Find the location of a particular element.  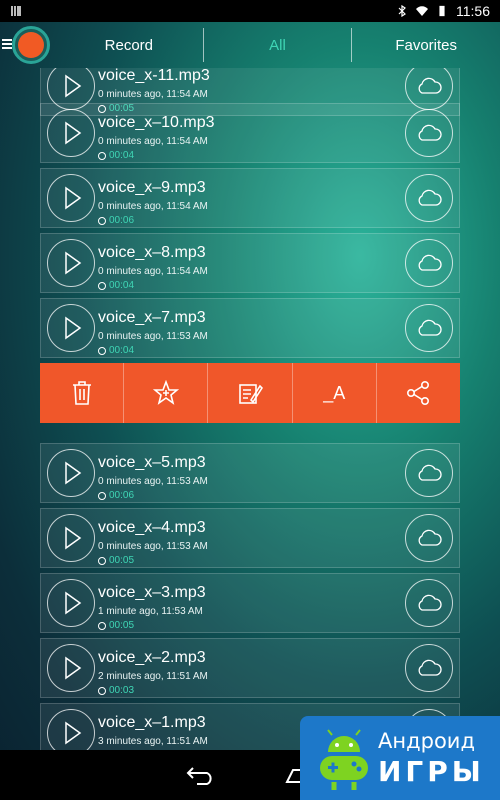

wifi-icon is located at coordinates (422, 11).